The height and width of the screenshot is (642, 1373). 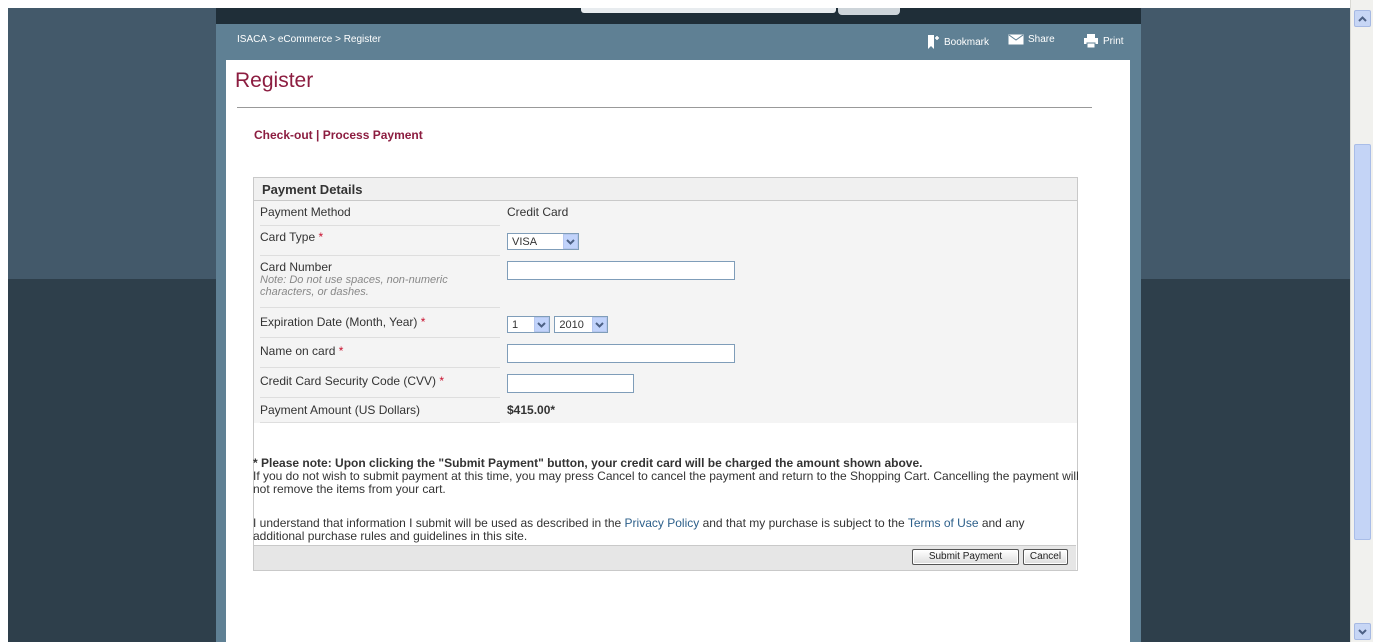 I want to click on bookmark-label: Bookmark, so click(x=967, y=42).